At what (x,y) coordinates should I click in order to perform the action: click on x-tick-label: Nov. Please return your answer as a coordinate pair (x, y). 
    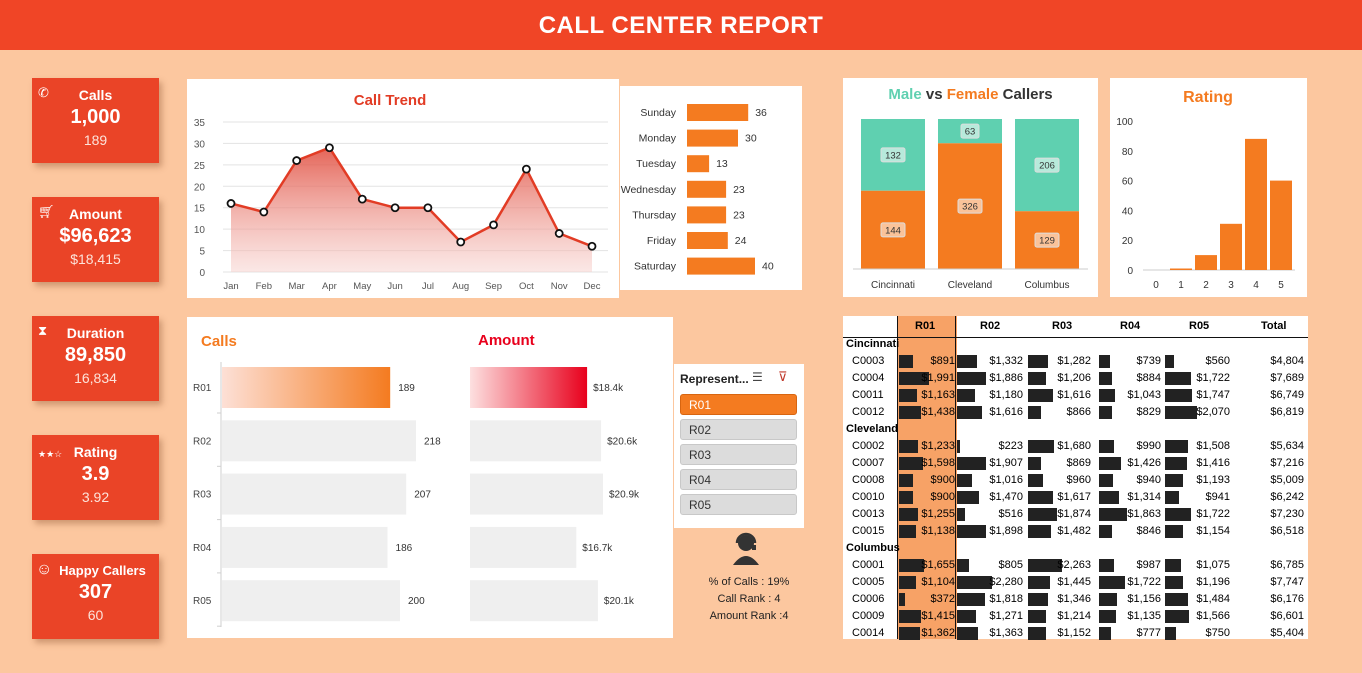
    Looking at the image, I should click on (559, 286).